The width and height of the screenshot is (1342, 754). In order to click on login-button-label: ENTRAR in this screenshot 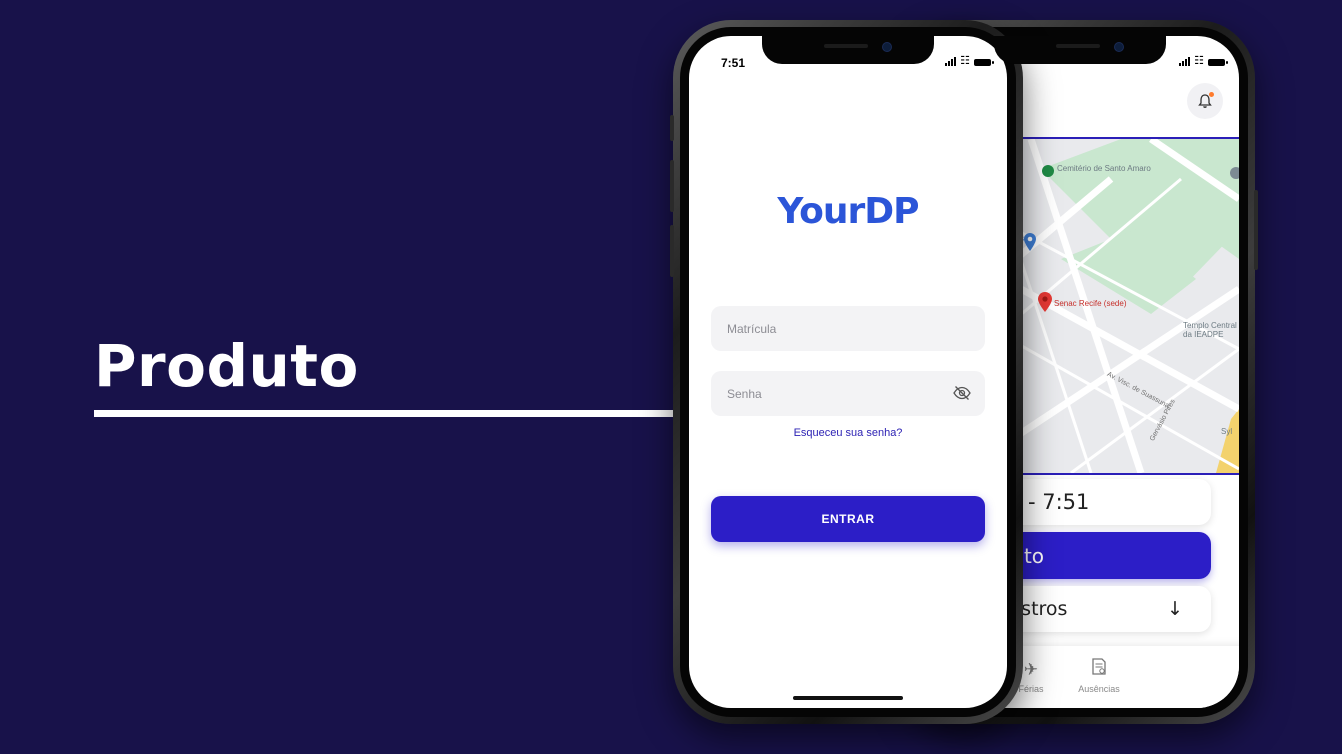, I will do `click(848, 519)`.